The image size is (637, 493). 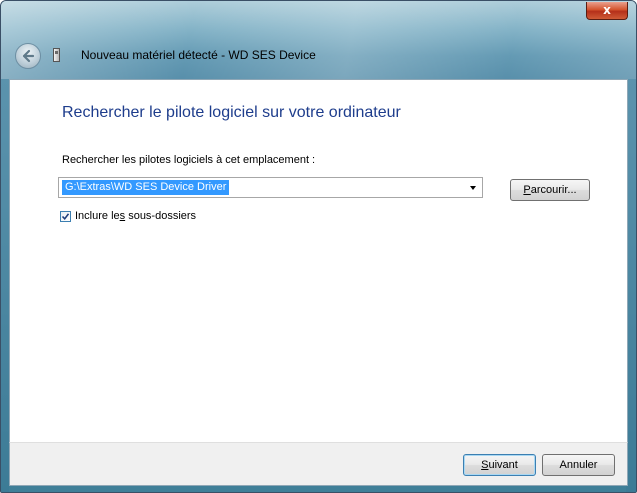 What do you see at coordinates (473, 187) in the screenshot?
I see `dropdown-arrow-icon` at bounding box center [473, 187].